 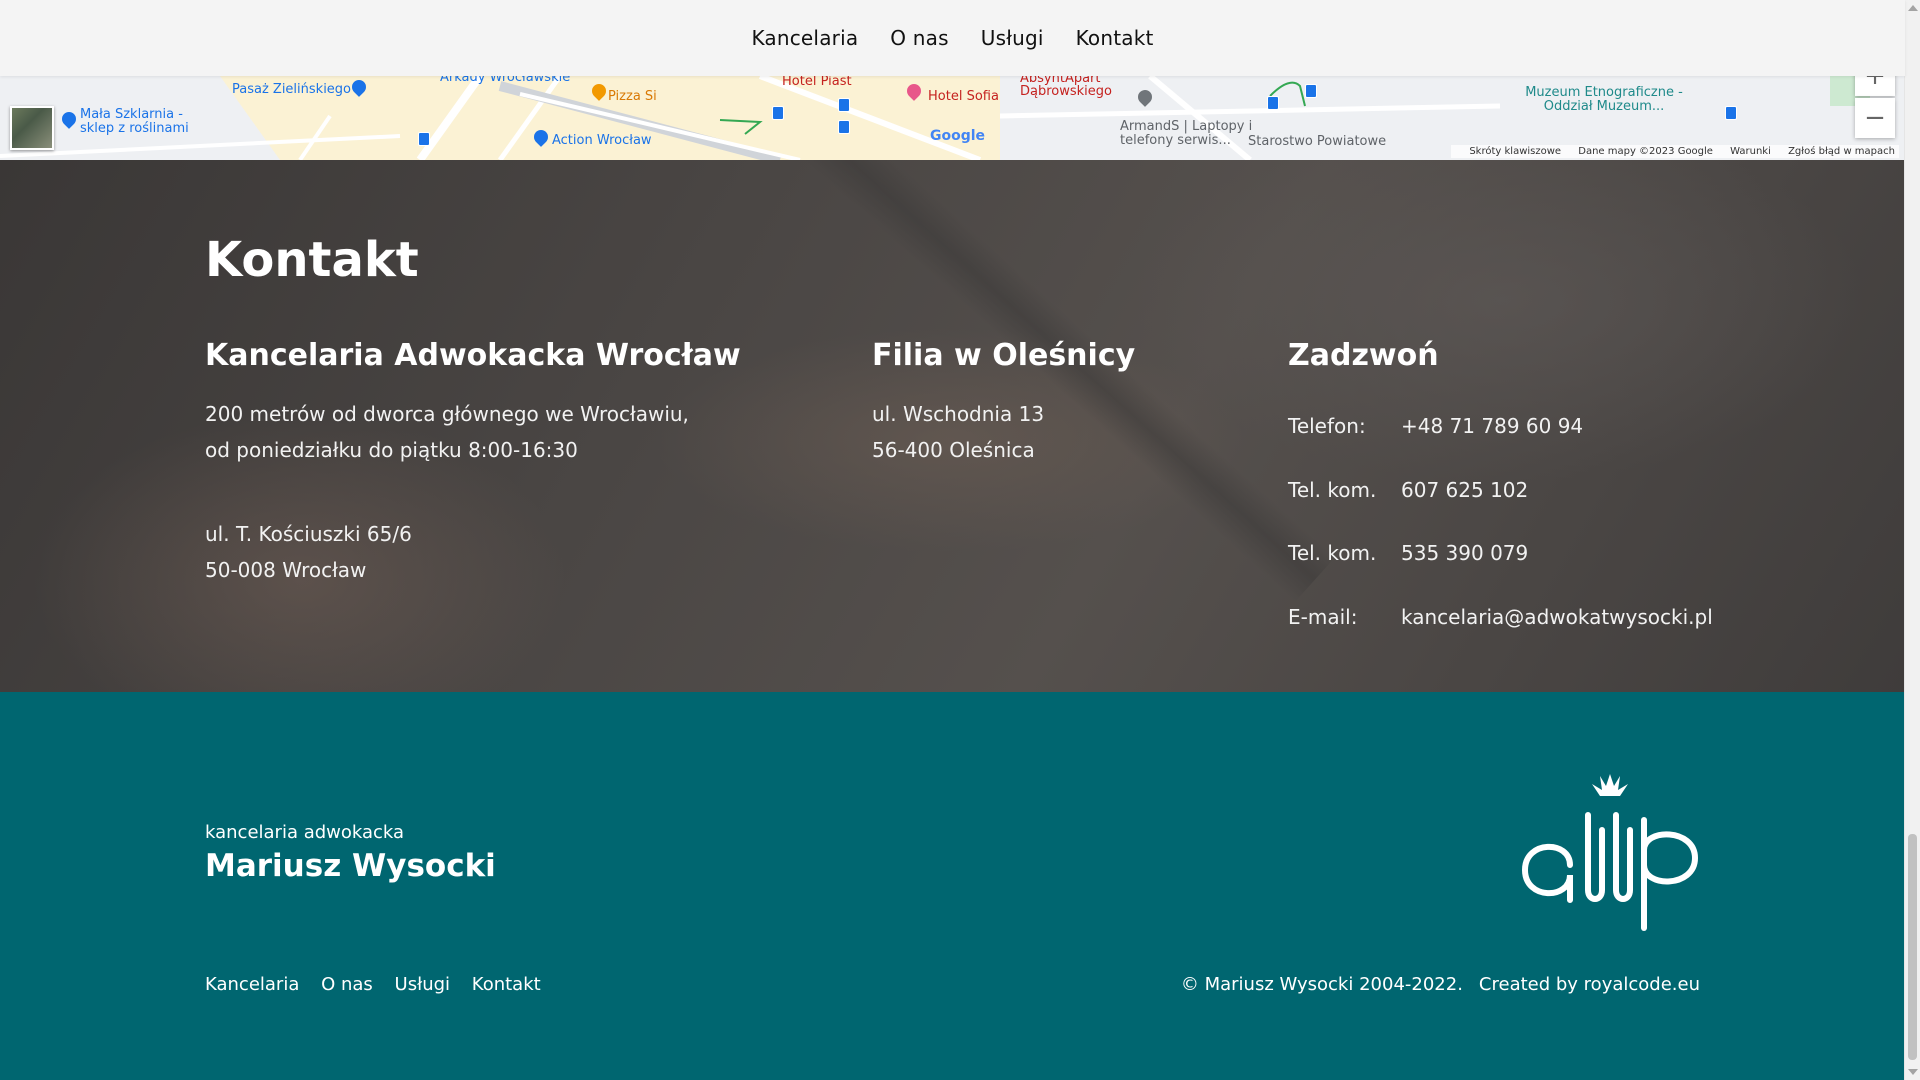 What do you see at coordinates (1327, 426) in the screenshot?
I see `phone-label: Telefon:` at bounding box center [1327, 426].